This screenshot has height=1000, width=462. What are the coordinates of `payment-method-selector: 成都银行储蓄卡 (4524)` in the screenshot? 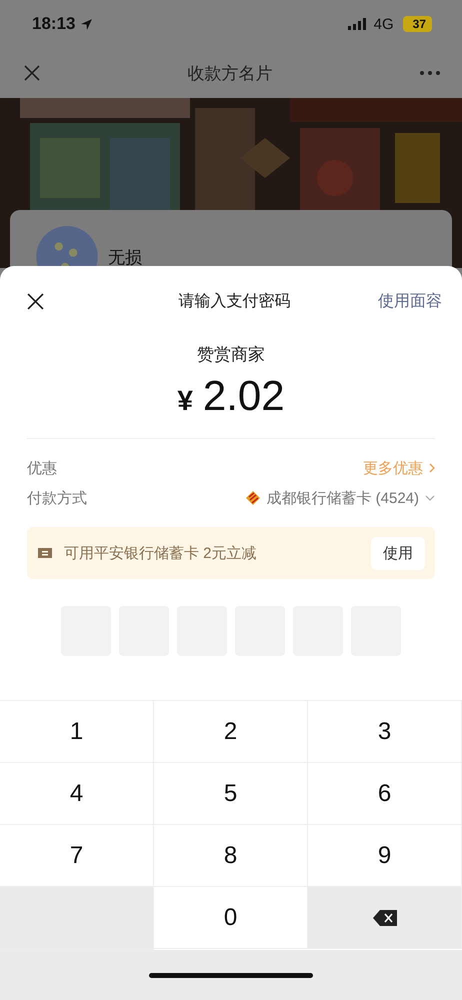 It's located at (340, 498).